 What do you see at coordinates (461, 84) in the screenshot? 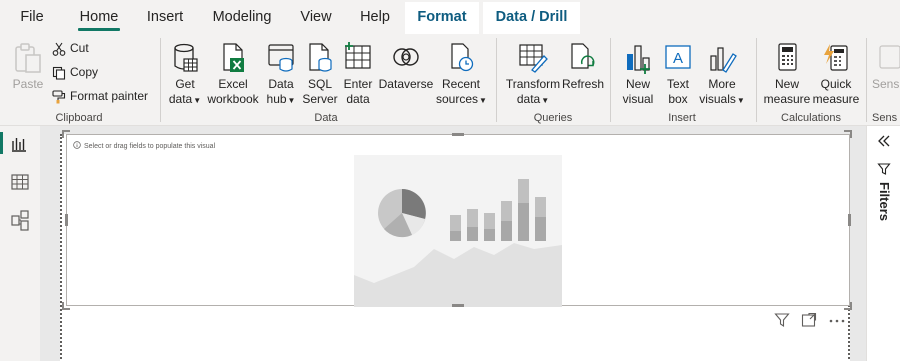
I see `recent-label-1: Recent` at bounding box center [461, 84].